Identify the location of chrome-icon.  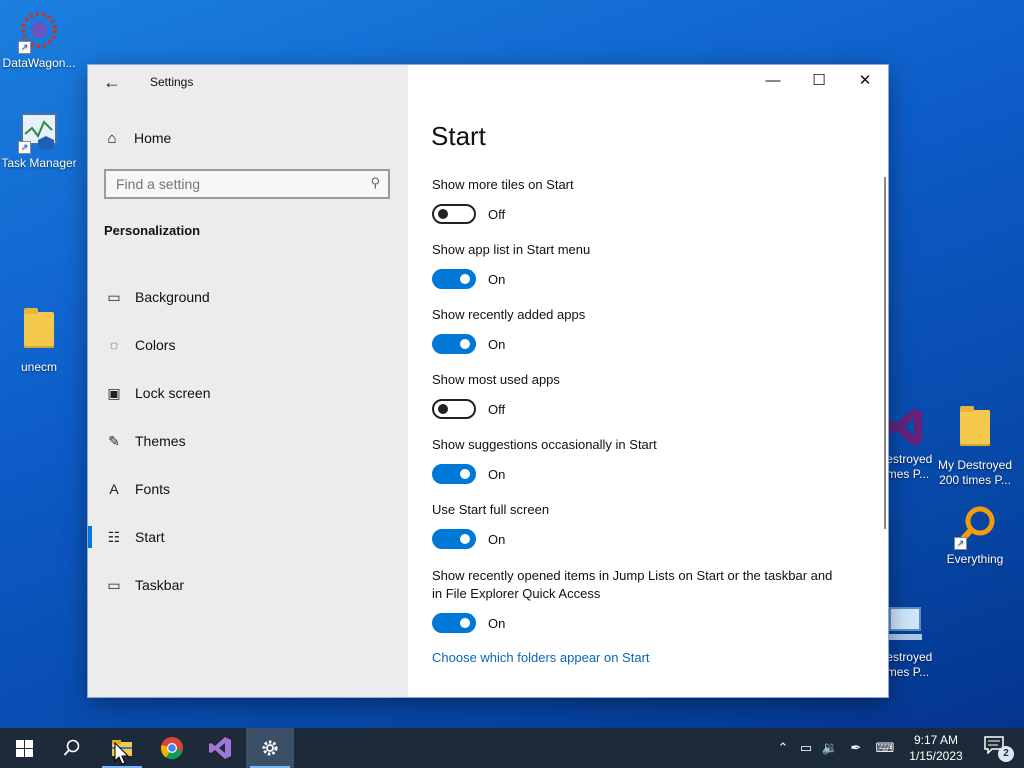
(171, 748).